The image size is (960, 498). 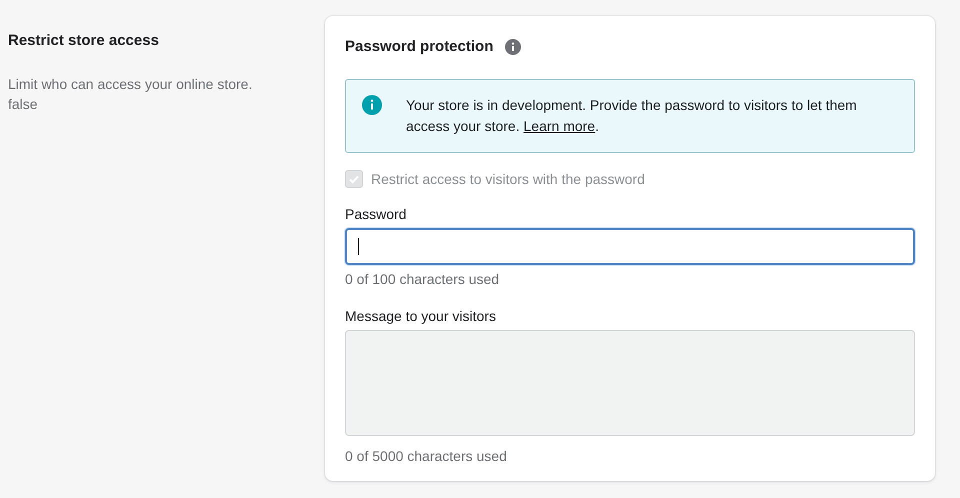 What do you see at coordinates (23, 104) in the screenshot?
I see `section-description: false` at bounding box center [23, 104].